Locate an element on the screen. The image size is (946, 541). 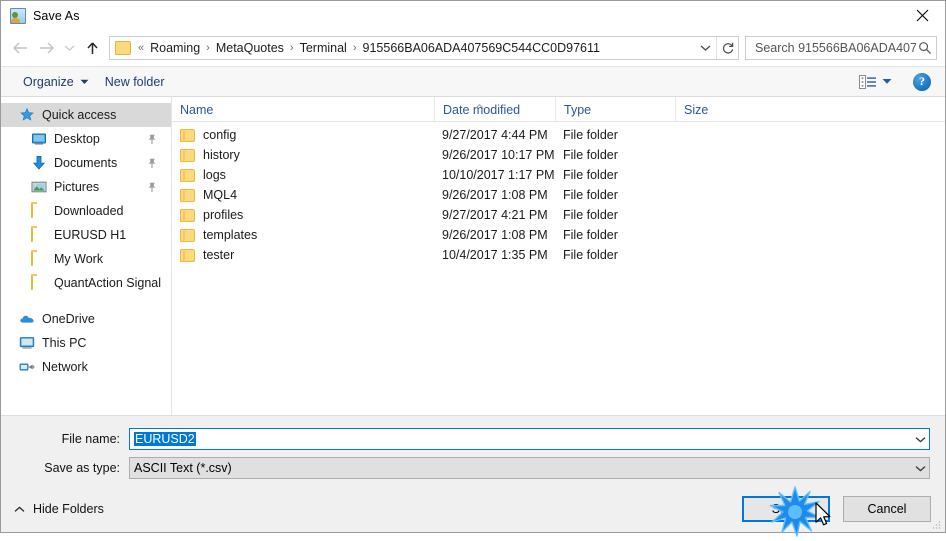
cancel-button: Cancel is located at coordinates (887, 509).